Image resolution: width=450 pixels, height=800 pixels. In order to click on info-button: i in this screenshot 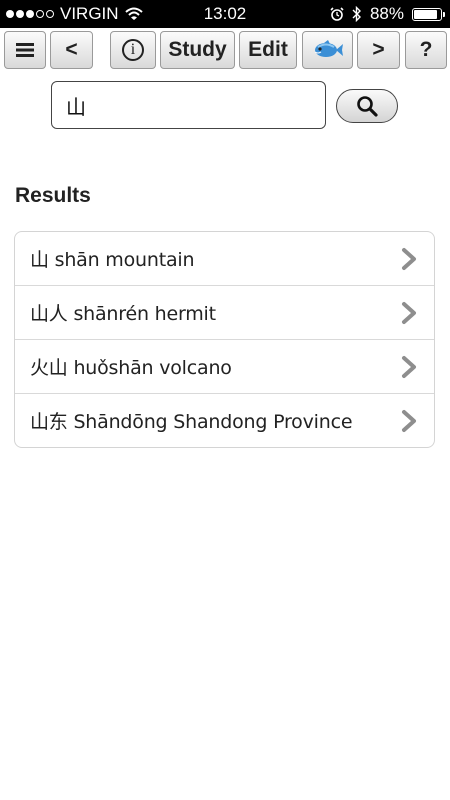, I will do `click(133, 50)`.